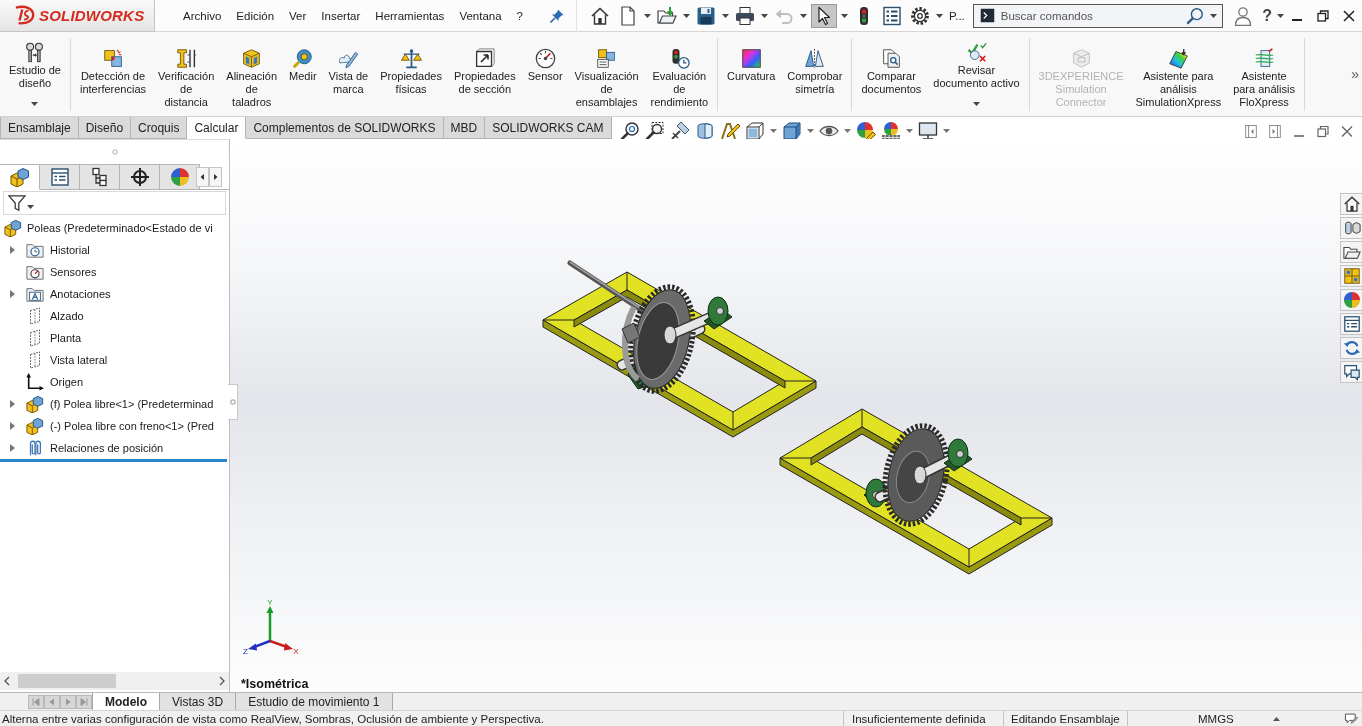 This screenshot has width=1362, height=726. What do you see at coordinates (252, 74) in the screenshot?
I see `ribbon-button: Alineación de taladros` at bounding box center [252, 74].